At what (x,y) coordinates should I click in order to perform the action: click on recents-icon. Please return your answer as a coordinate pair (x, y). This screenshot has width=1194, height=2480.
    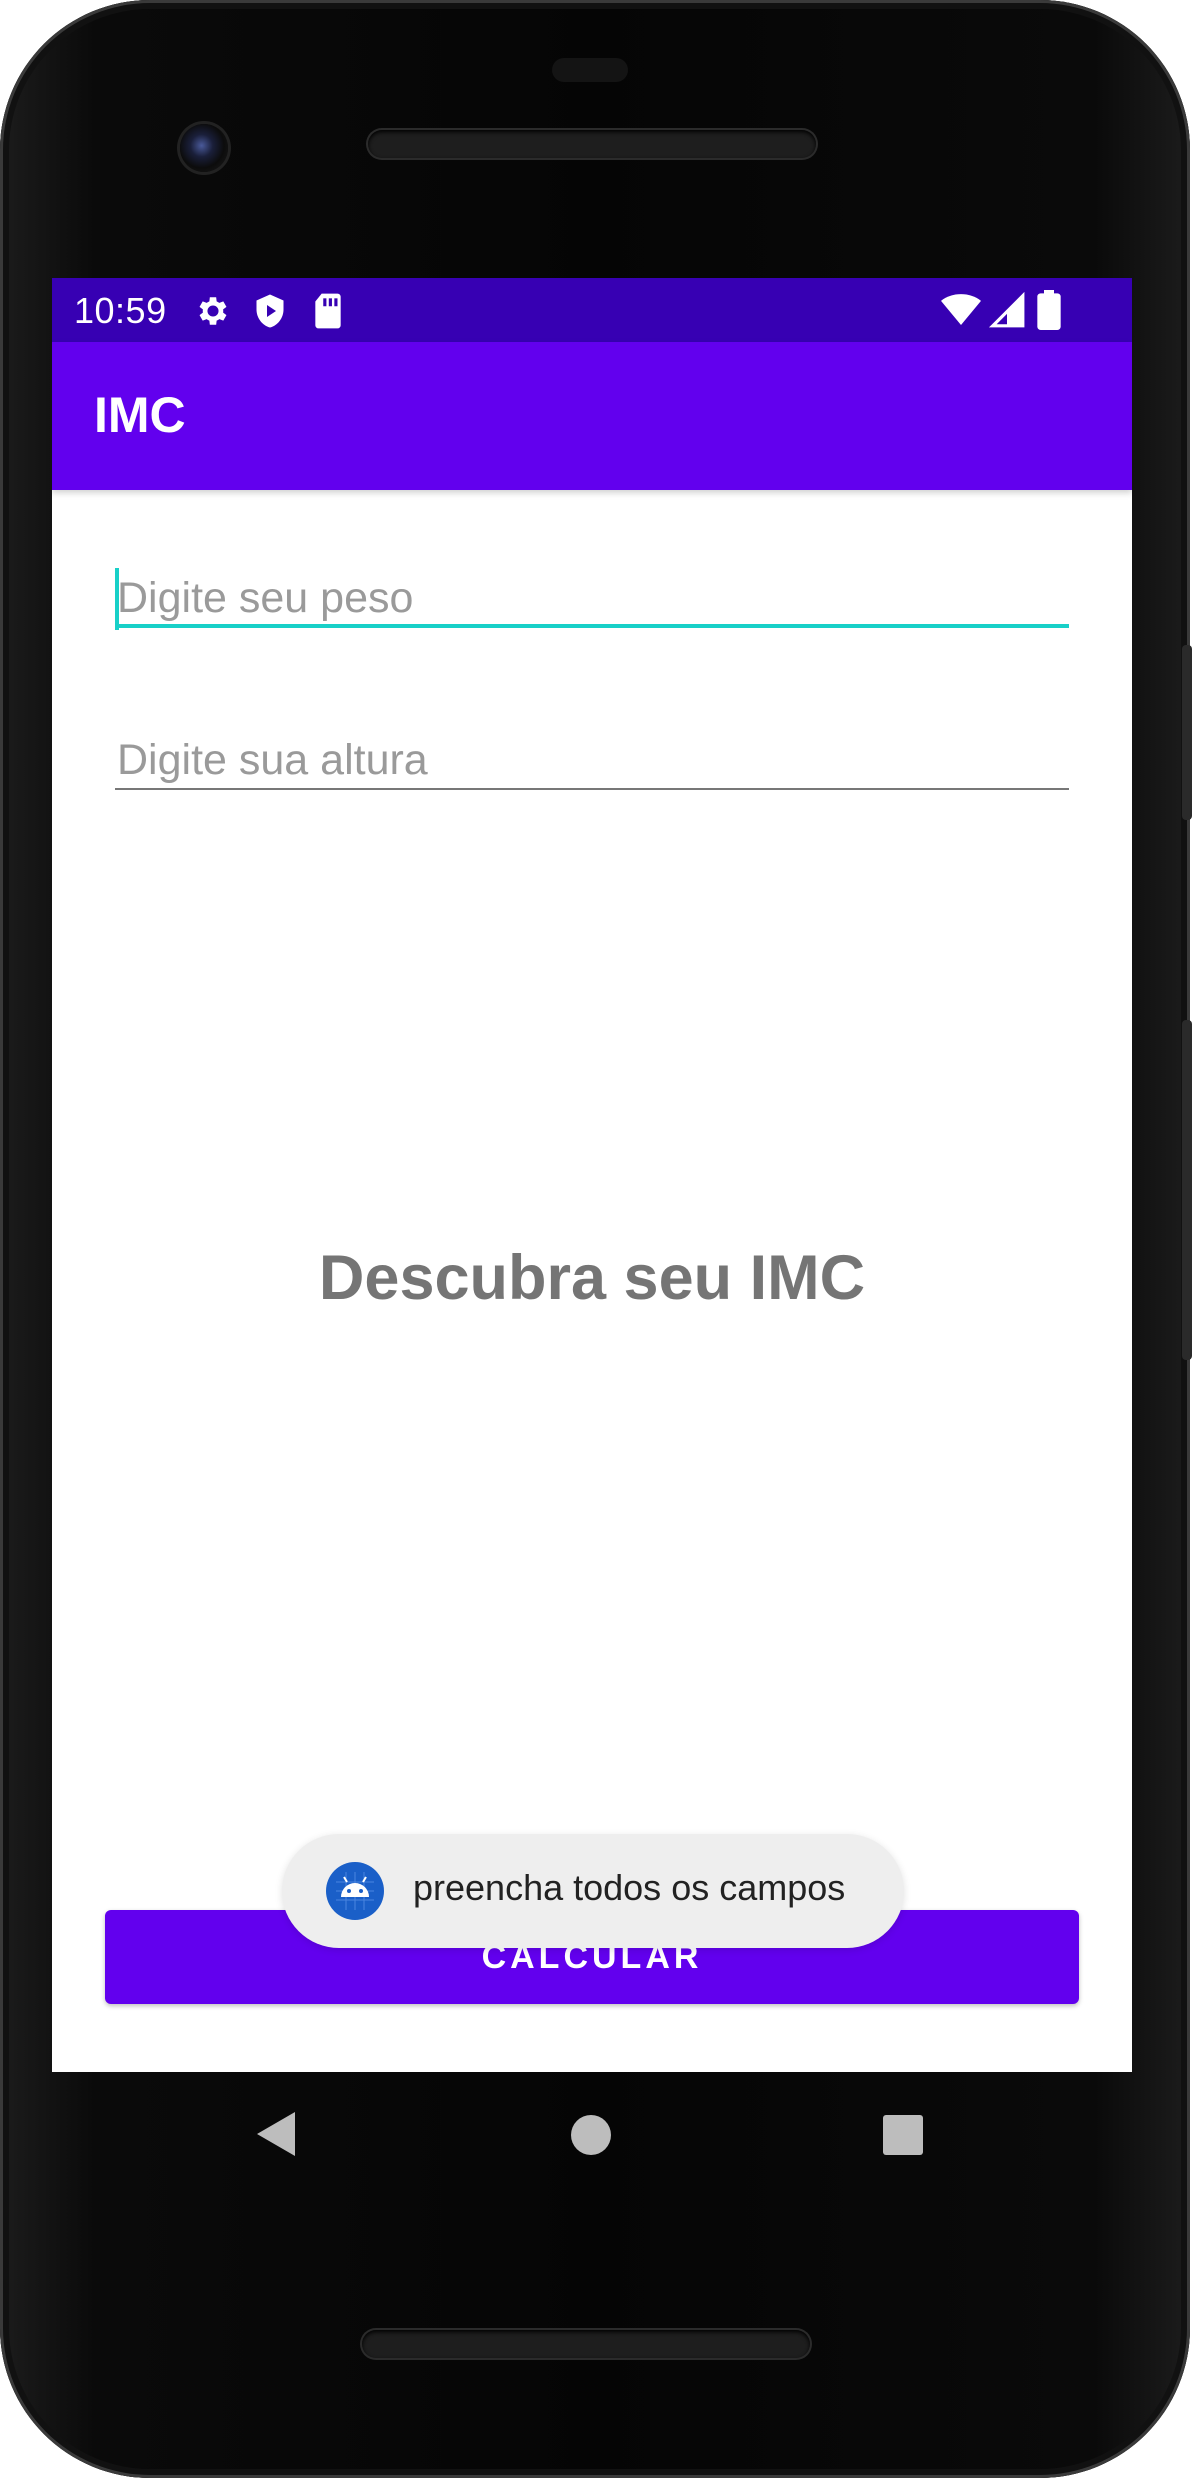
    Looking at the image, I should click on (903, 2135).